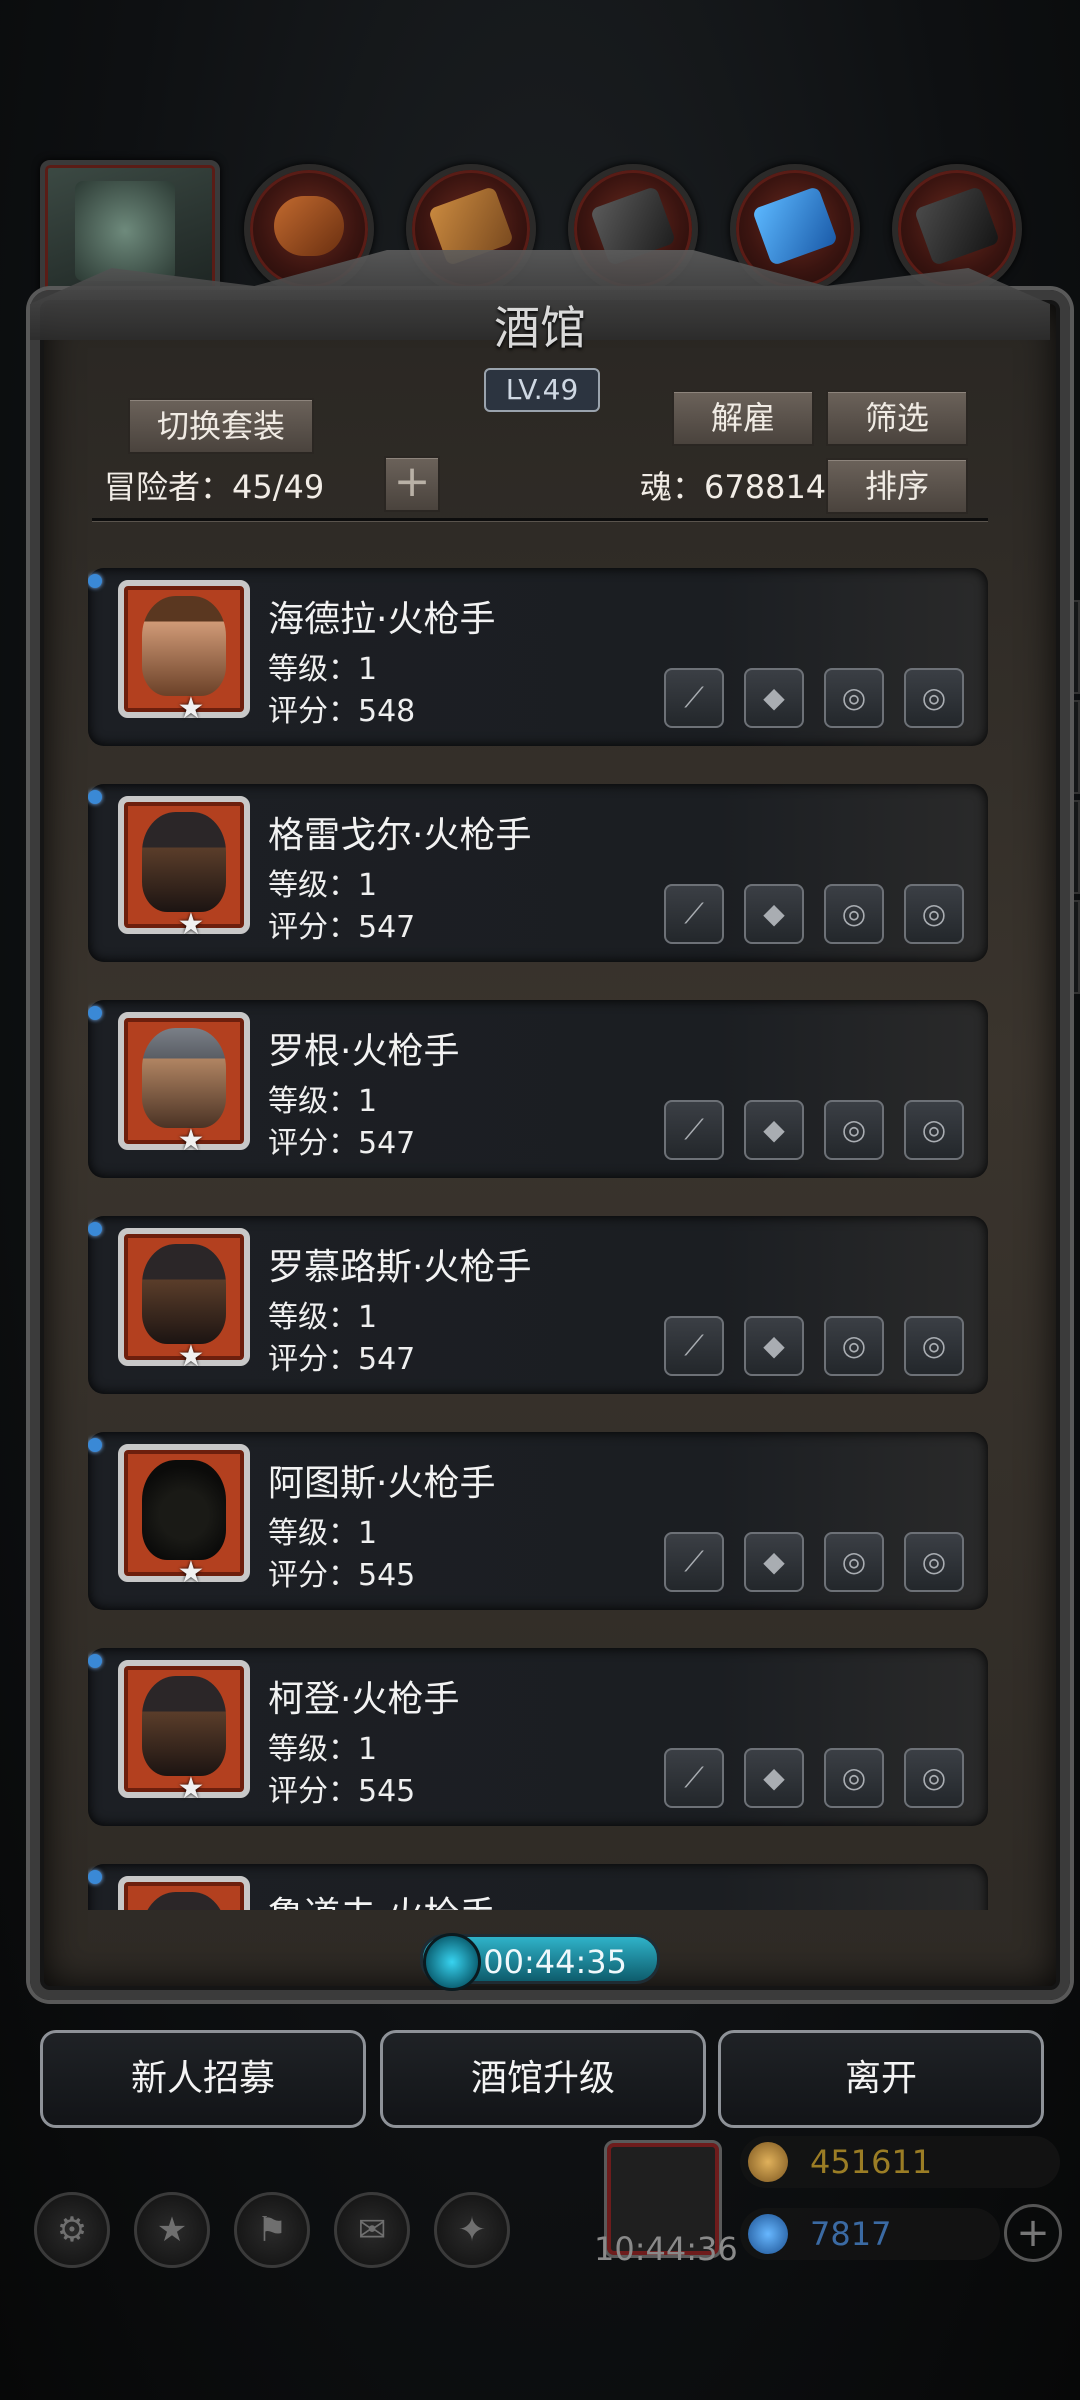  Describe the element at coordinates (125, 231) in the screenshot. I see `hero-portrait-icon` at that location.